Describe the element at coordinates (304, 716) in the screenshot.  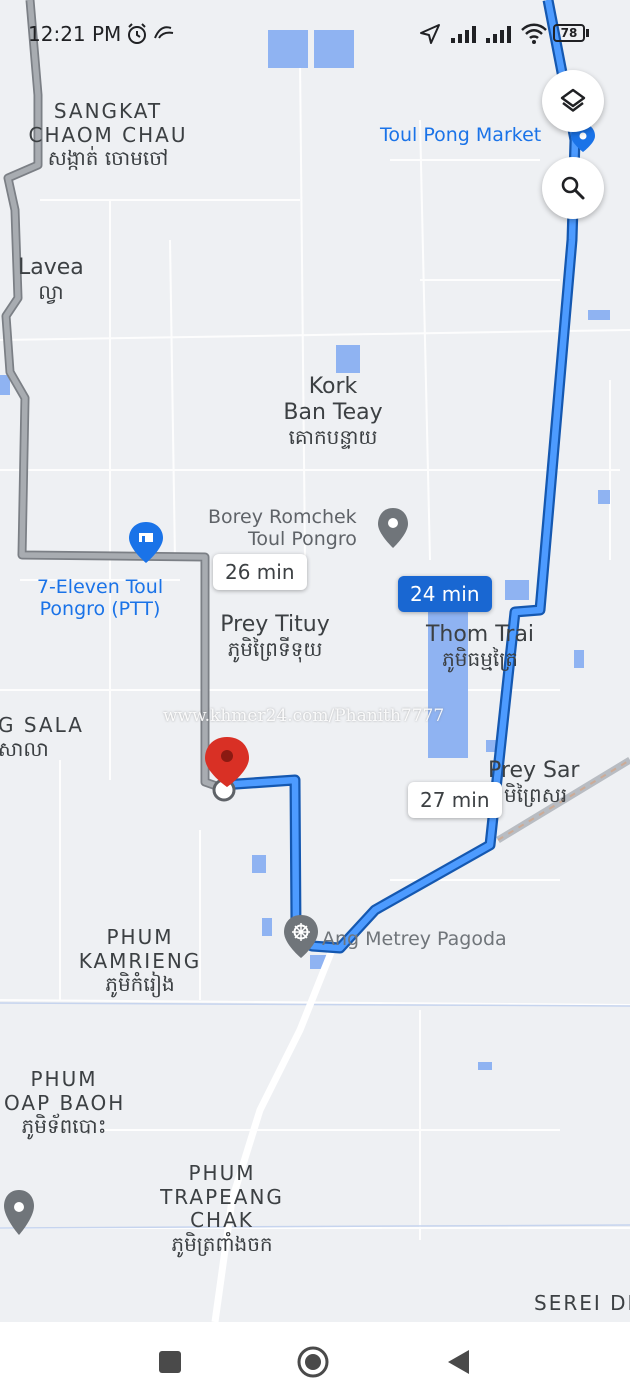
I see `watermark-text: www.khmer24.com/Phanith7777` at that location.